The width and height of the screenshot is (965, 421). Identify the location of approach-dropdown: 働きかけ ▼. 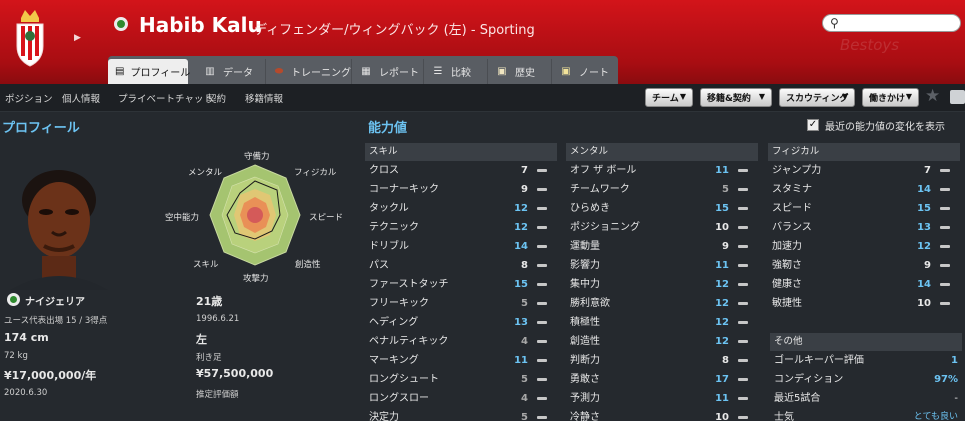
(890, 97).